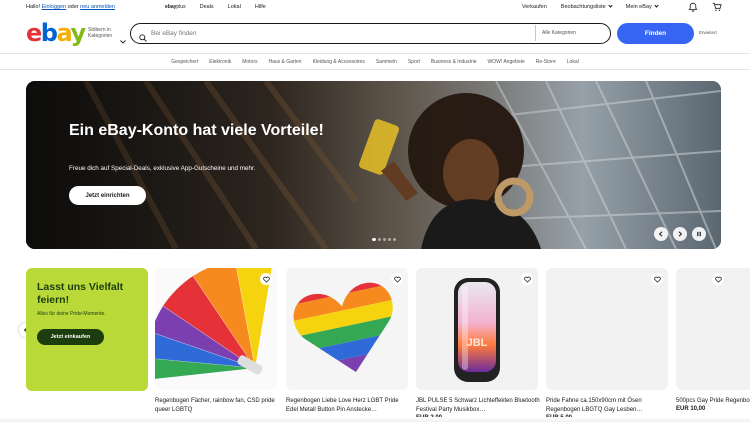 The height and width of the screenshot is (422, 750). Describe the element at coordinates (655, 33) in the screenshot. I see `search-button: Finden` at that location.